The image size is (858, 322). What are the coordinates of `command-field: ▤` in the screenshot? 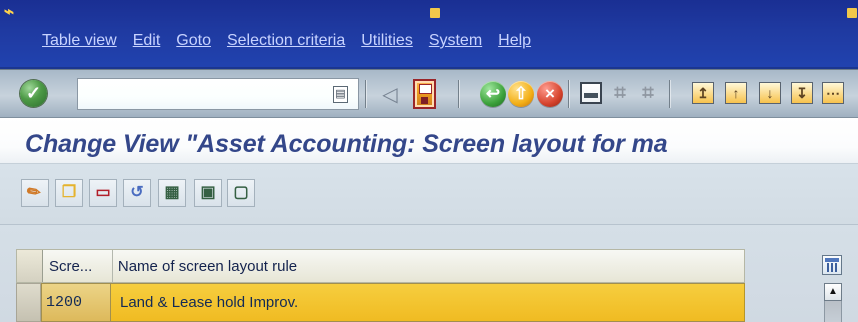 It's located at (218, 94).